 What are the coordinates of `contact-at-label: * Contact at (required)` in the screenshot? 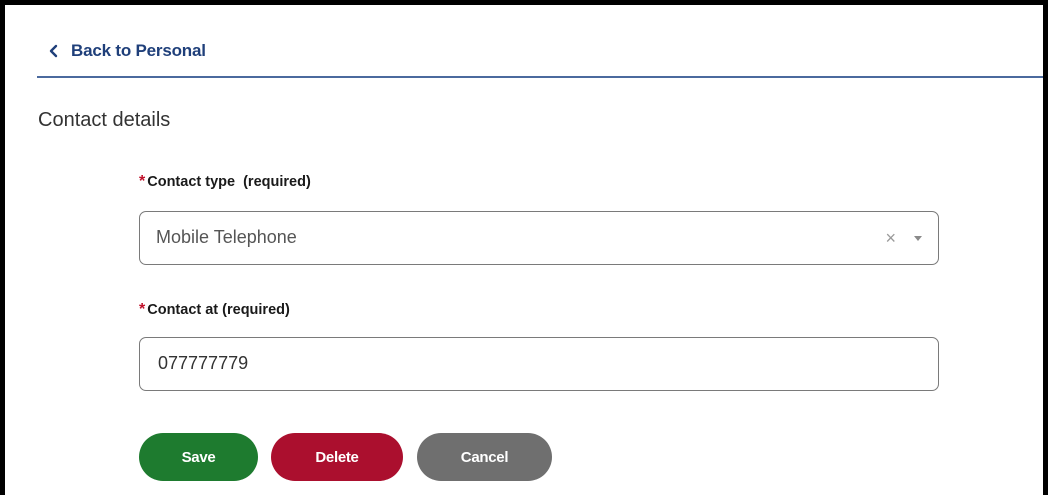 It's located at (214, 310).